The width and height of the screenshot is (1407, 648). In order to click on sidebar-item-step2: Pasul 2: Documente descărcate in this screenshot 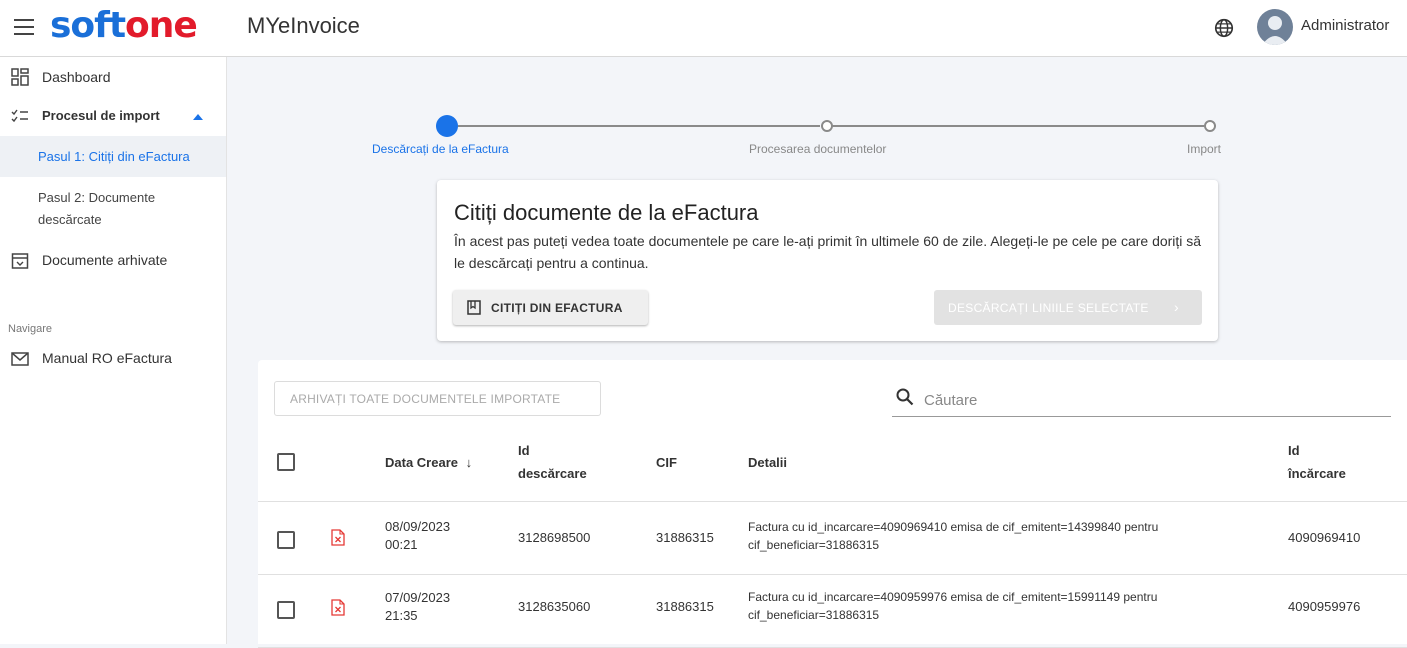, I will do `click(113, 208)`.